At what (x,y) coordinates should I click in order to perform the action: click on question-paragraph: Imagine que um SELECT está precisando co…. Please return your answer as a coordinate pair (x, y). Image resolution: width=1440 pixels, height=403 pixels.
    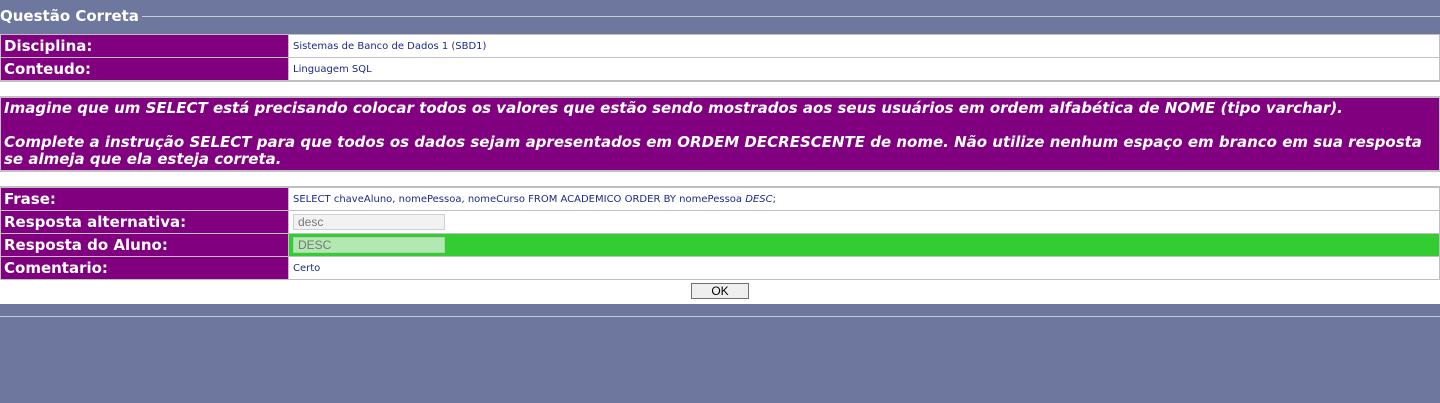
    Looking at the image, I should click on (673, 108).